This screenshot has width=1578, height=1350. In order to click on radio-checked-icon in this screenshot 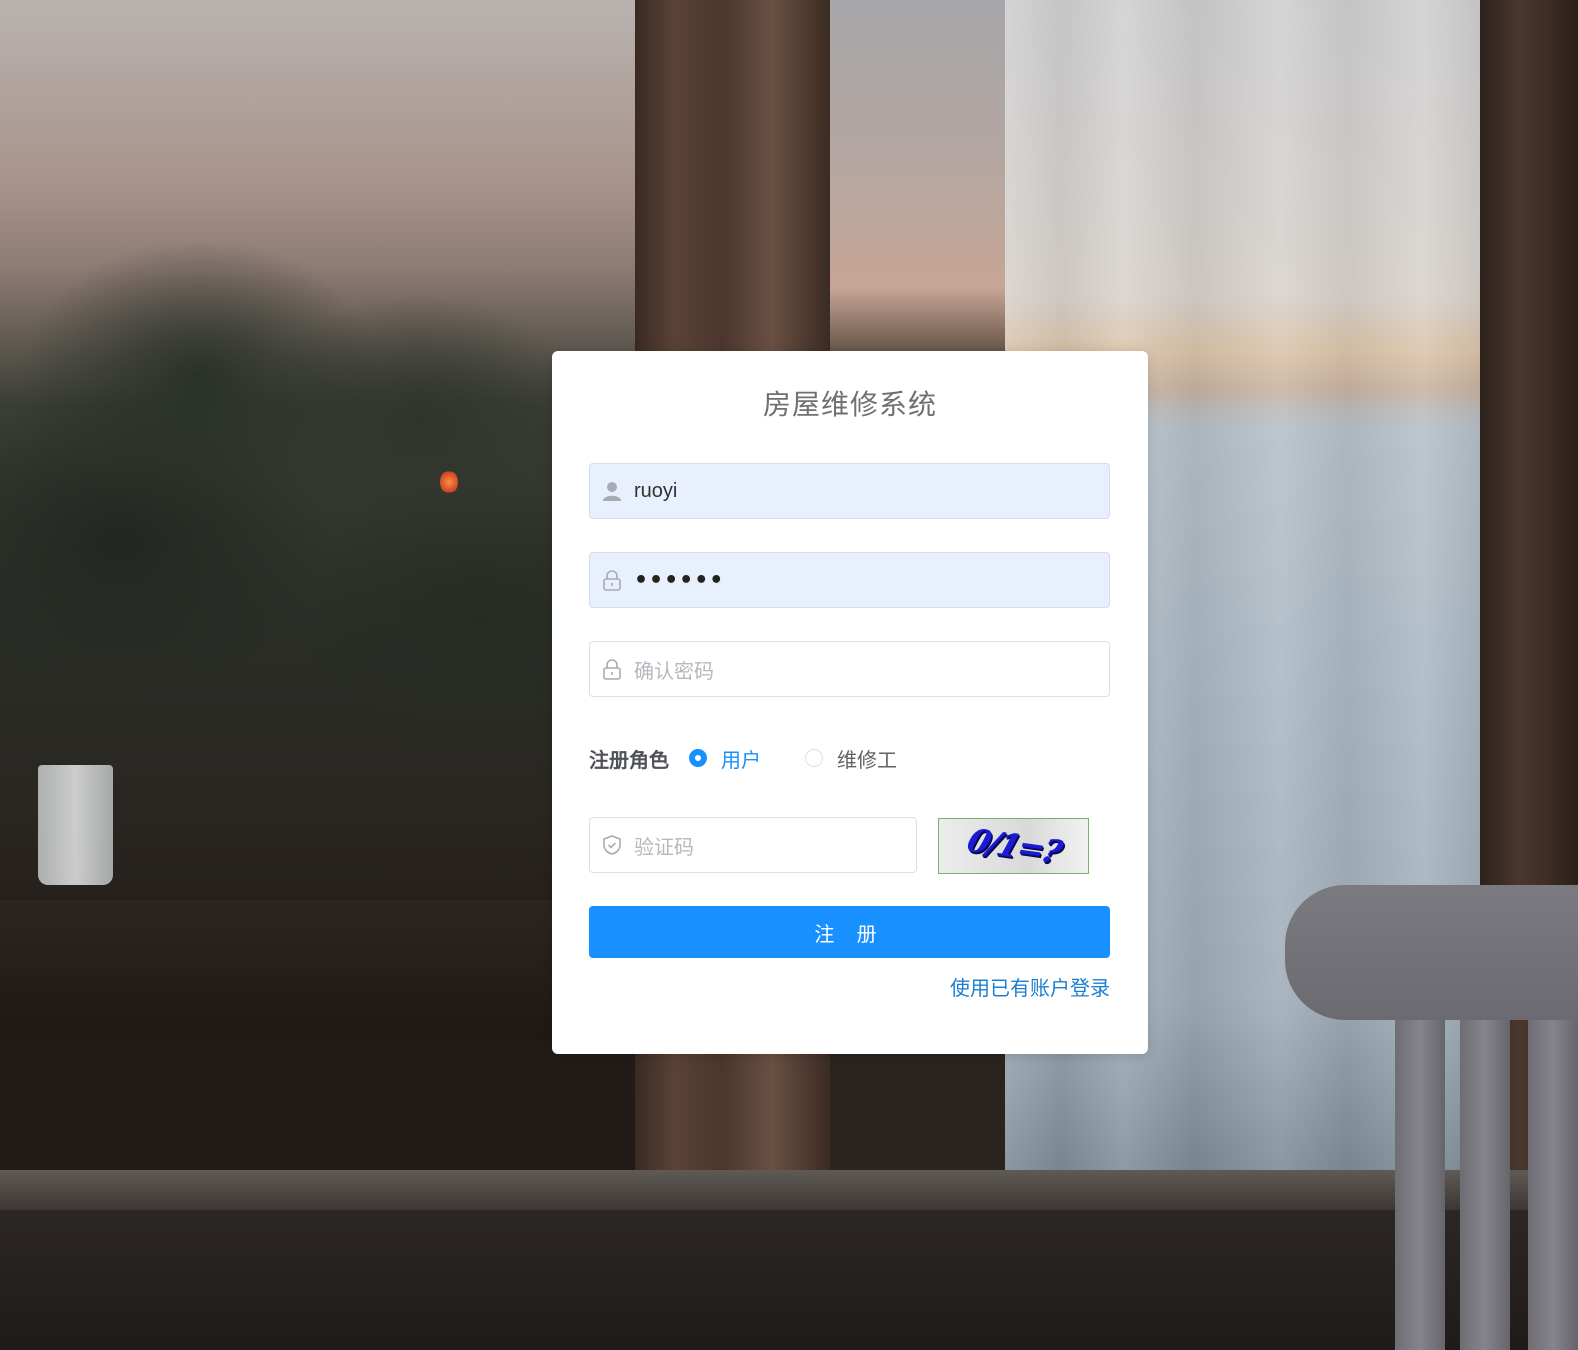, I will do `click(698, 758)`.